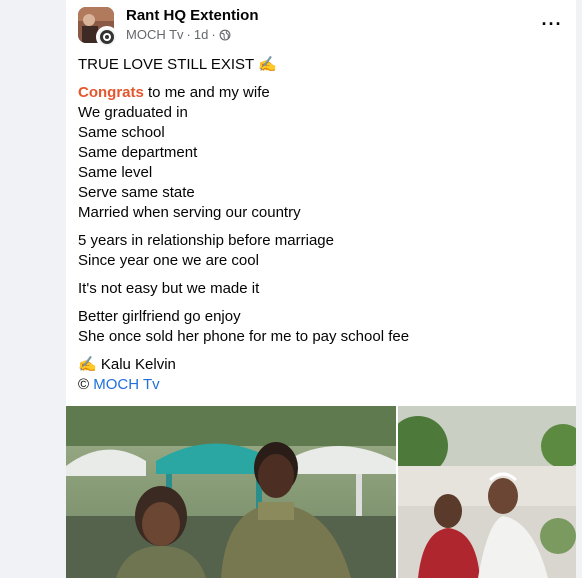 The image size is (582, 578). I want to click on text-line: Same school, so click(121, 132).